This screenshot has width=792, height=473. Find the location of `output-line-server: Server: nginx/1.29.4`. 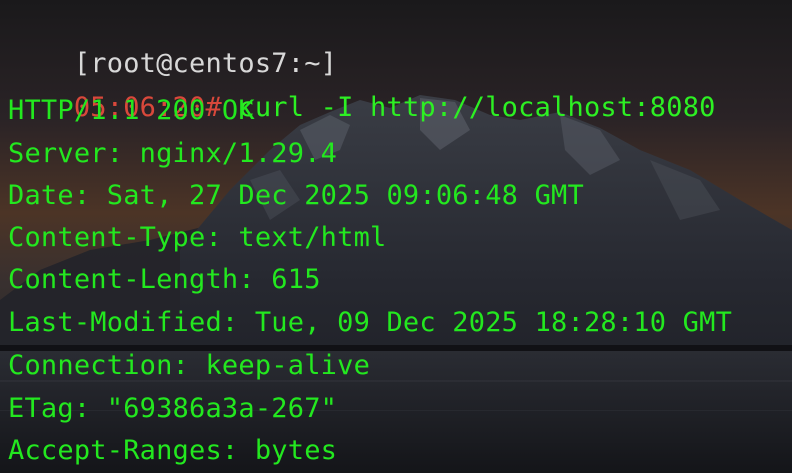

output-line-server: Server: nginx/1.29.4 is located at coordinates (173, 153).